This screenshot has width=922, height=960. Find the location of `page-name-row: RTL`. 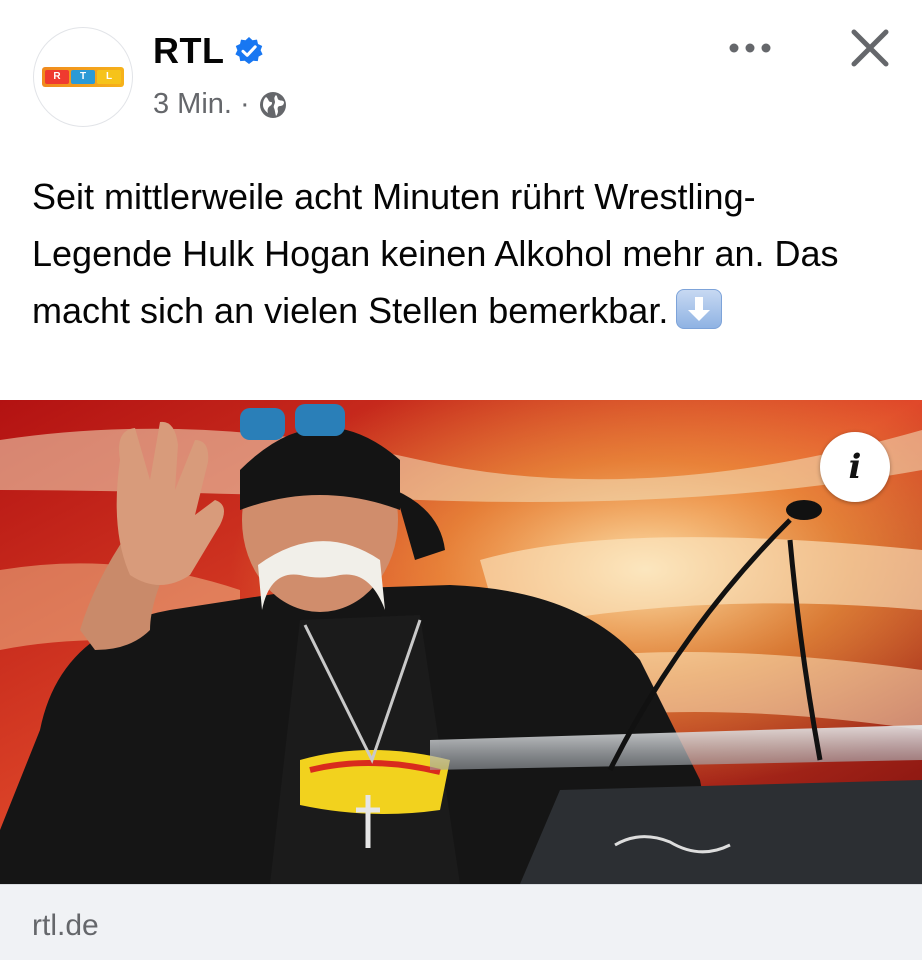

page-name-row: RTL is located at coordinates (208, 51).